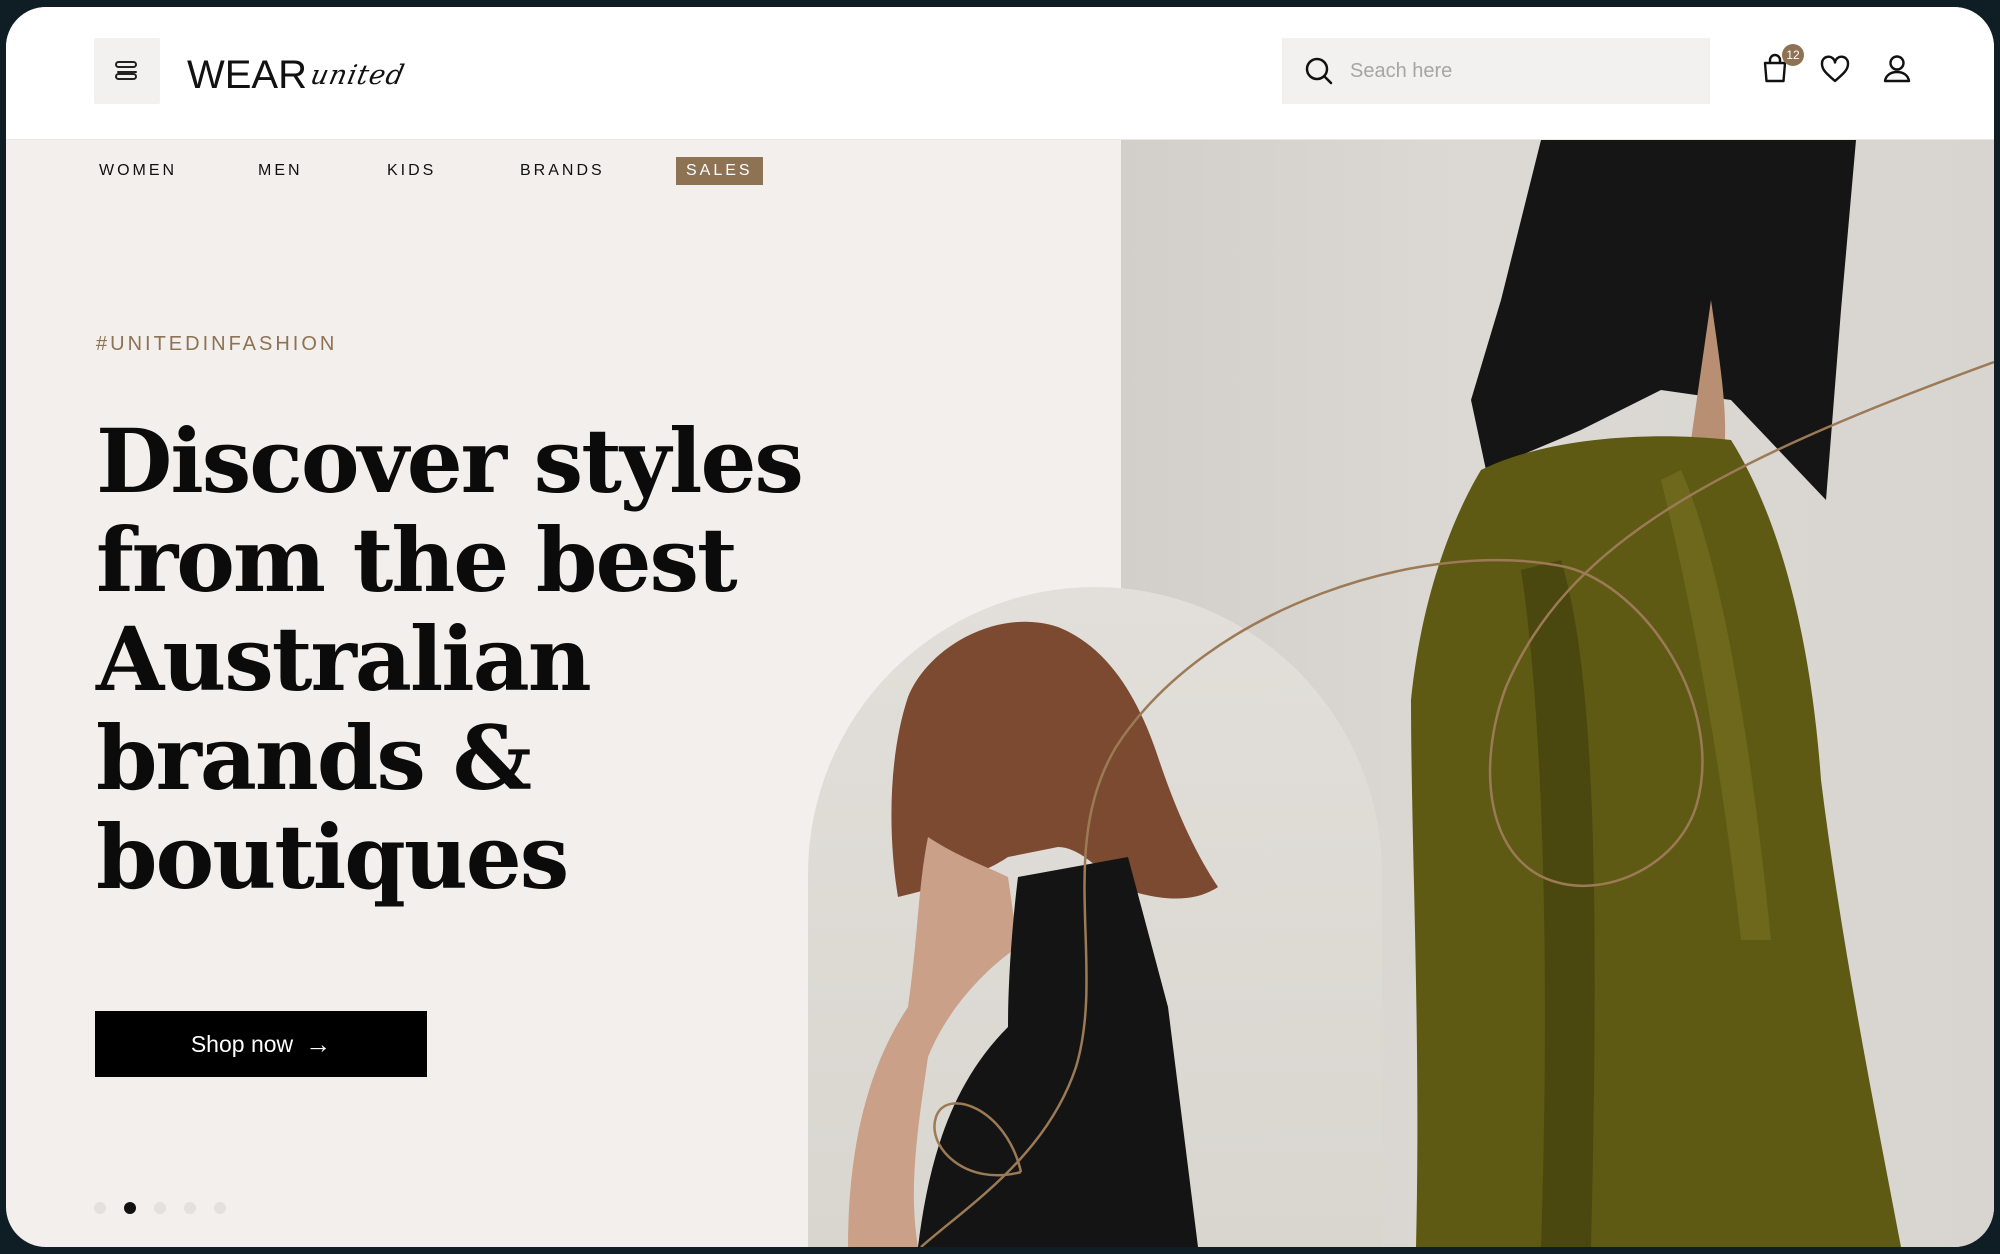  What do you see at coordinates (1033, 934) in the screenshot?
I see `portrait-model-illustration` at bounding box center [1033, 934].